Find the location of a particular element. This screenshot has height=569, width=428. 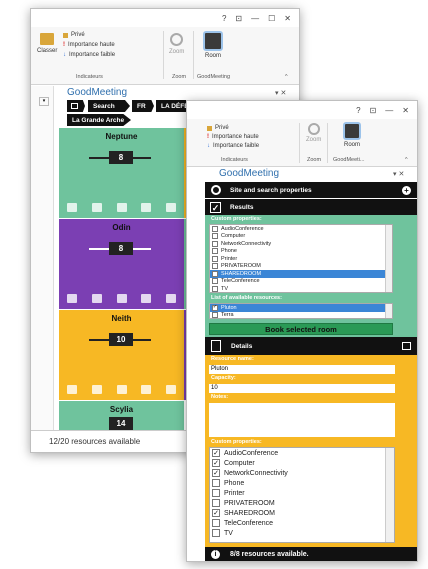

available-resources-list: ✓ Pluton Terra is located at coordinates (301, 311).